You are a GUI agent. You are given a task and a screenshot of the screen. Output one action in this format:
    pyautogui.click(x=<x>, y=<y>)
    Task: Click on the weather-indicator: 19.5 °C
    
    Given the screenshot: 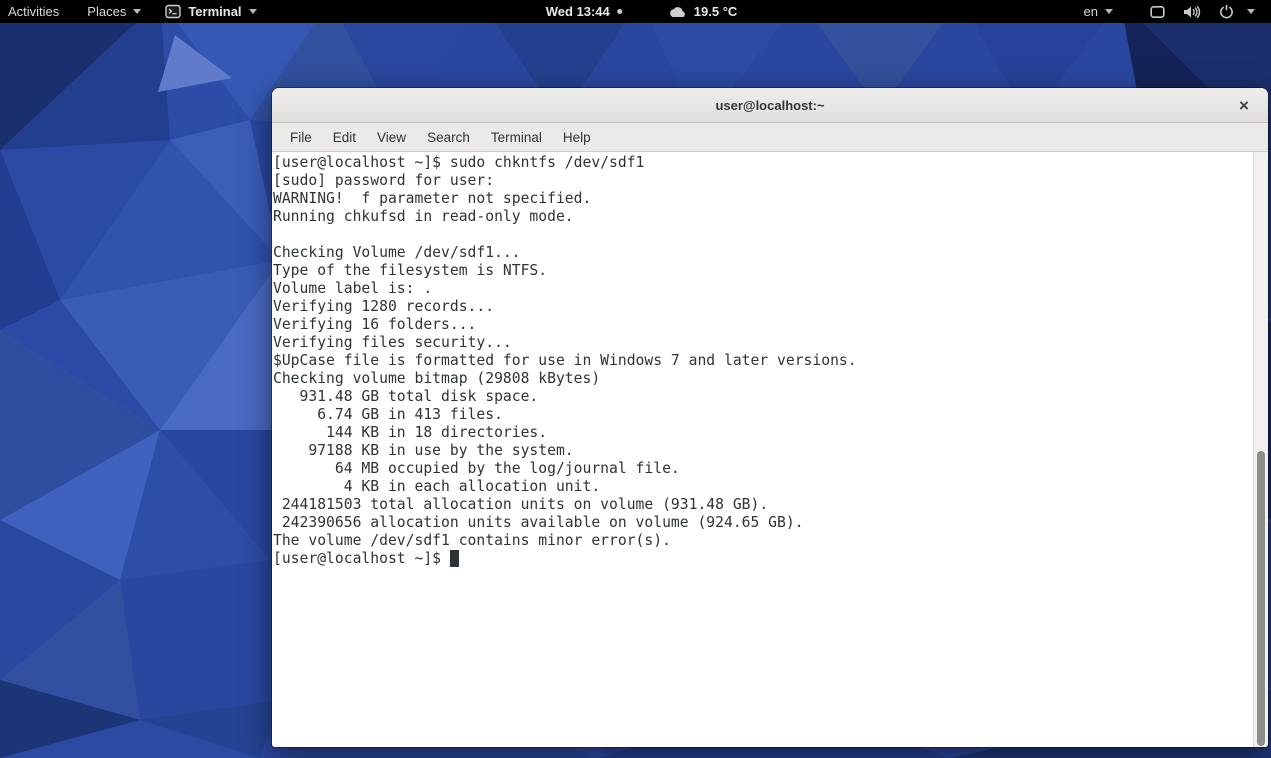 What is the action you would take?
    pyautogui.click(x=703, y=11)
    